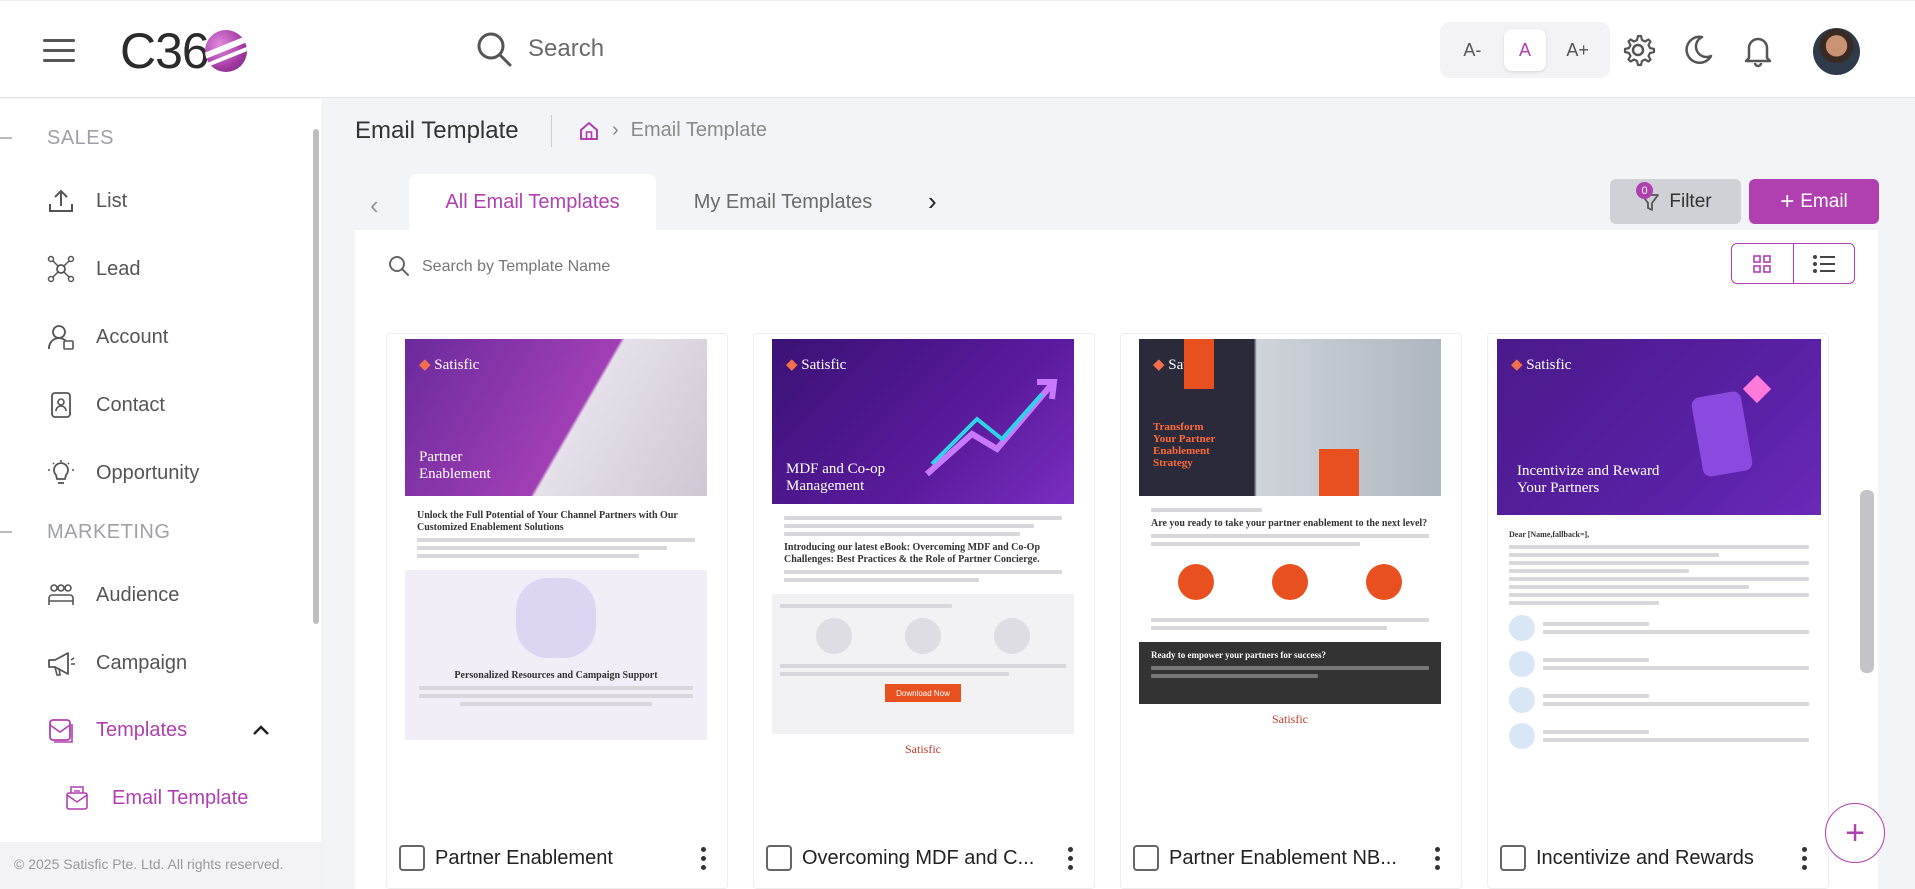 The width and height of the screenshot is (1915, 889). What do you see at coordinates (1645, 857) in the screenshot?
I see `template-name: Incentivize and Rewards` at bounding box center [1645, 857].